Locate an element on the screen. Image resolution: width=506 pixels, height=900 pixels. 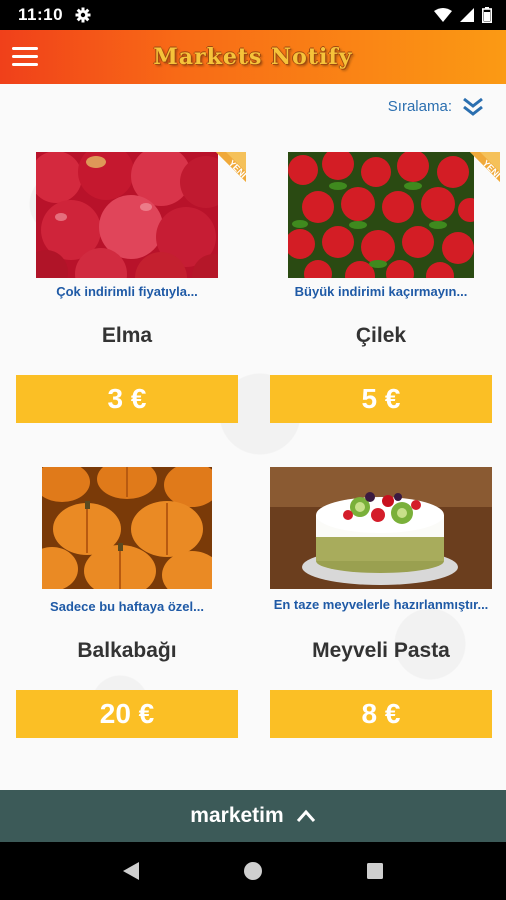
back-icon is located at coordinates (131, 871).